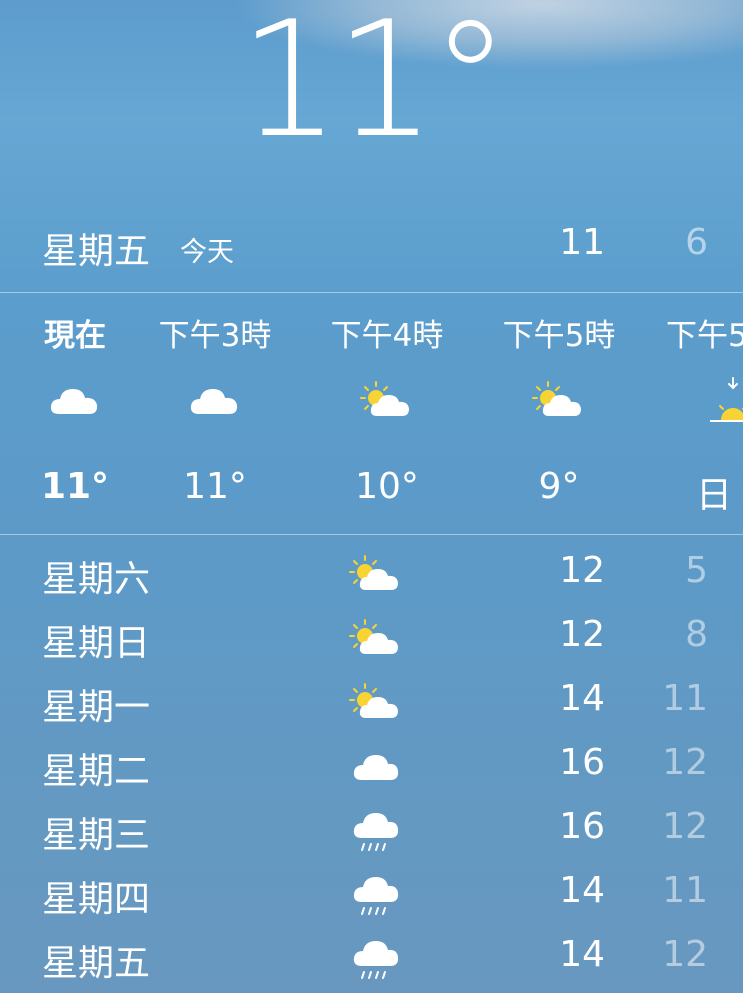  Describe the element at coordinates (207, 252) in the screenshot. I see `today-label: 今天` at that location.